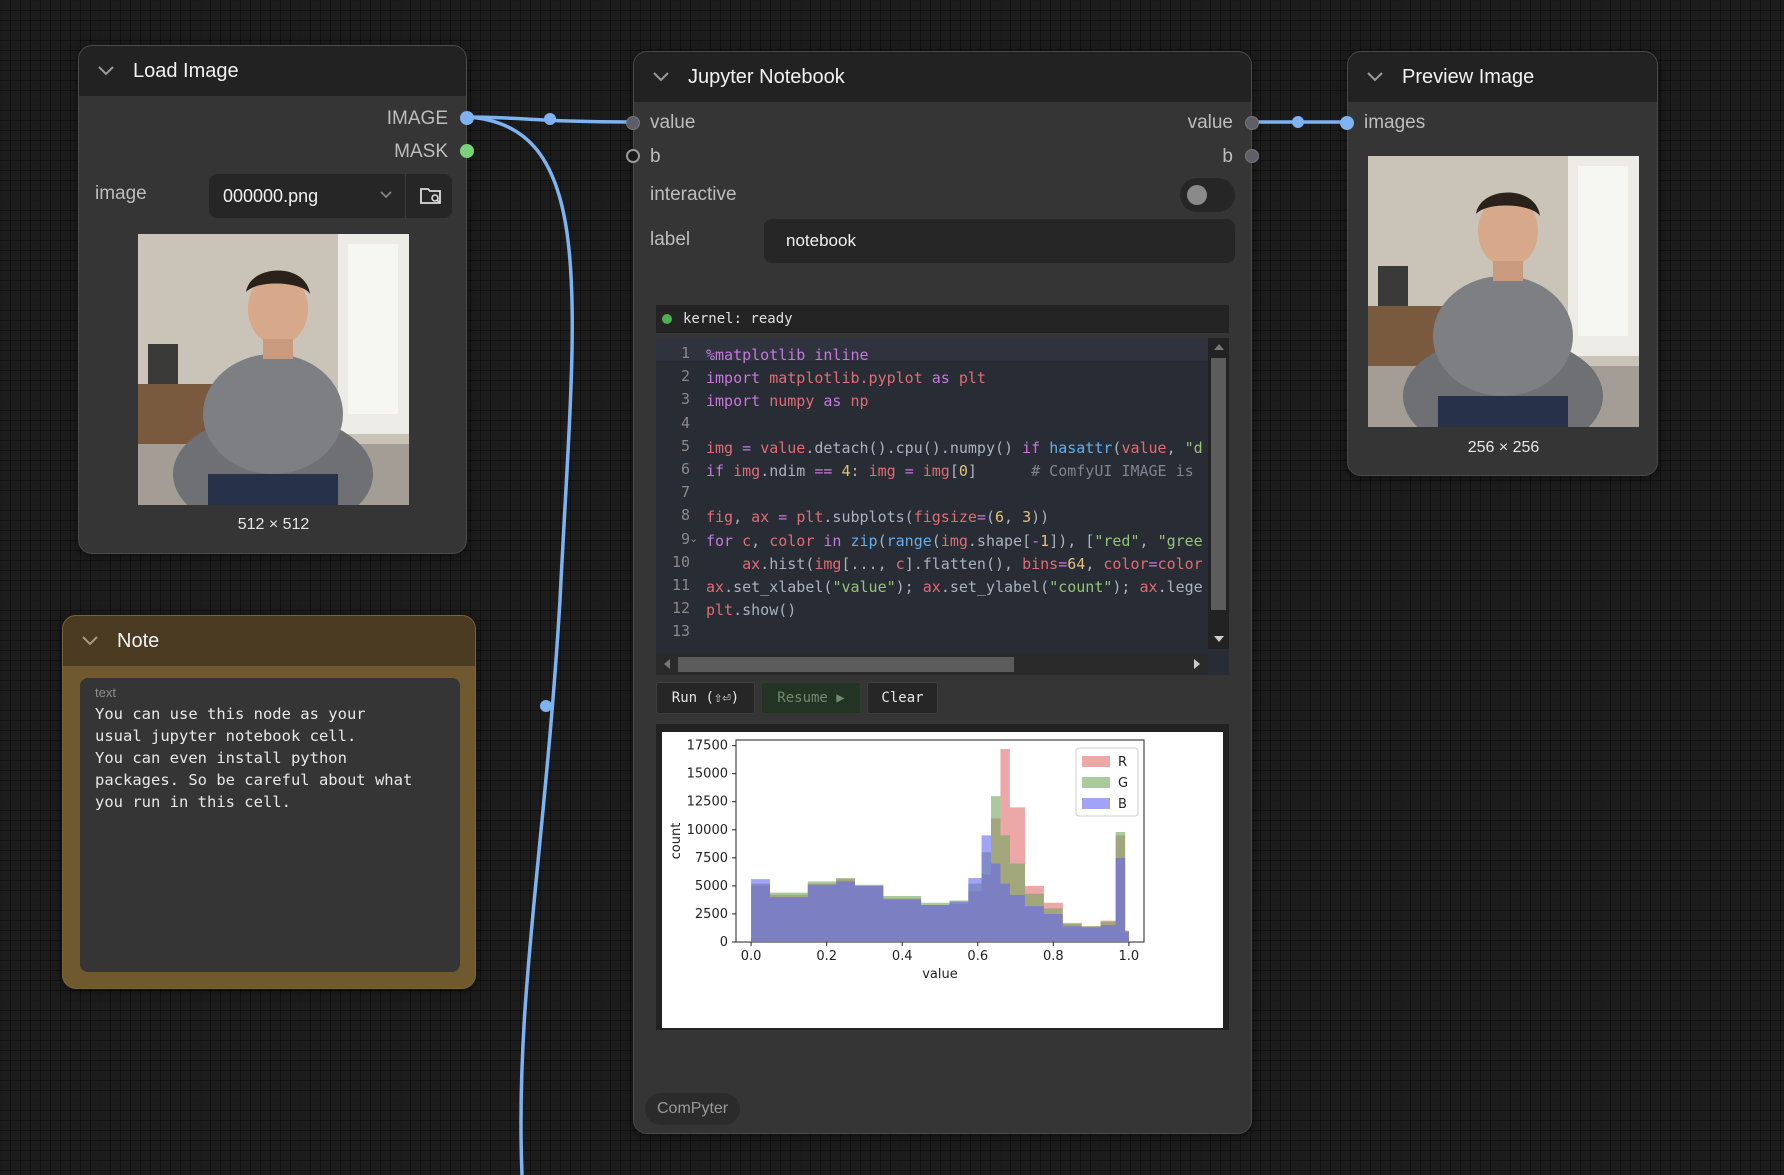 The height and width of the screenshot is (1175, 1784). I want to click on preview-image-node: Preview Image images 256 × 256, so click(1499, 263).